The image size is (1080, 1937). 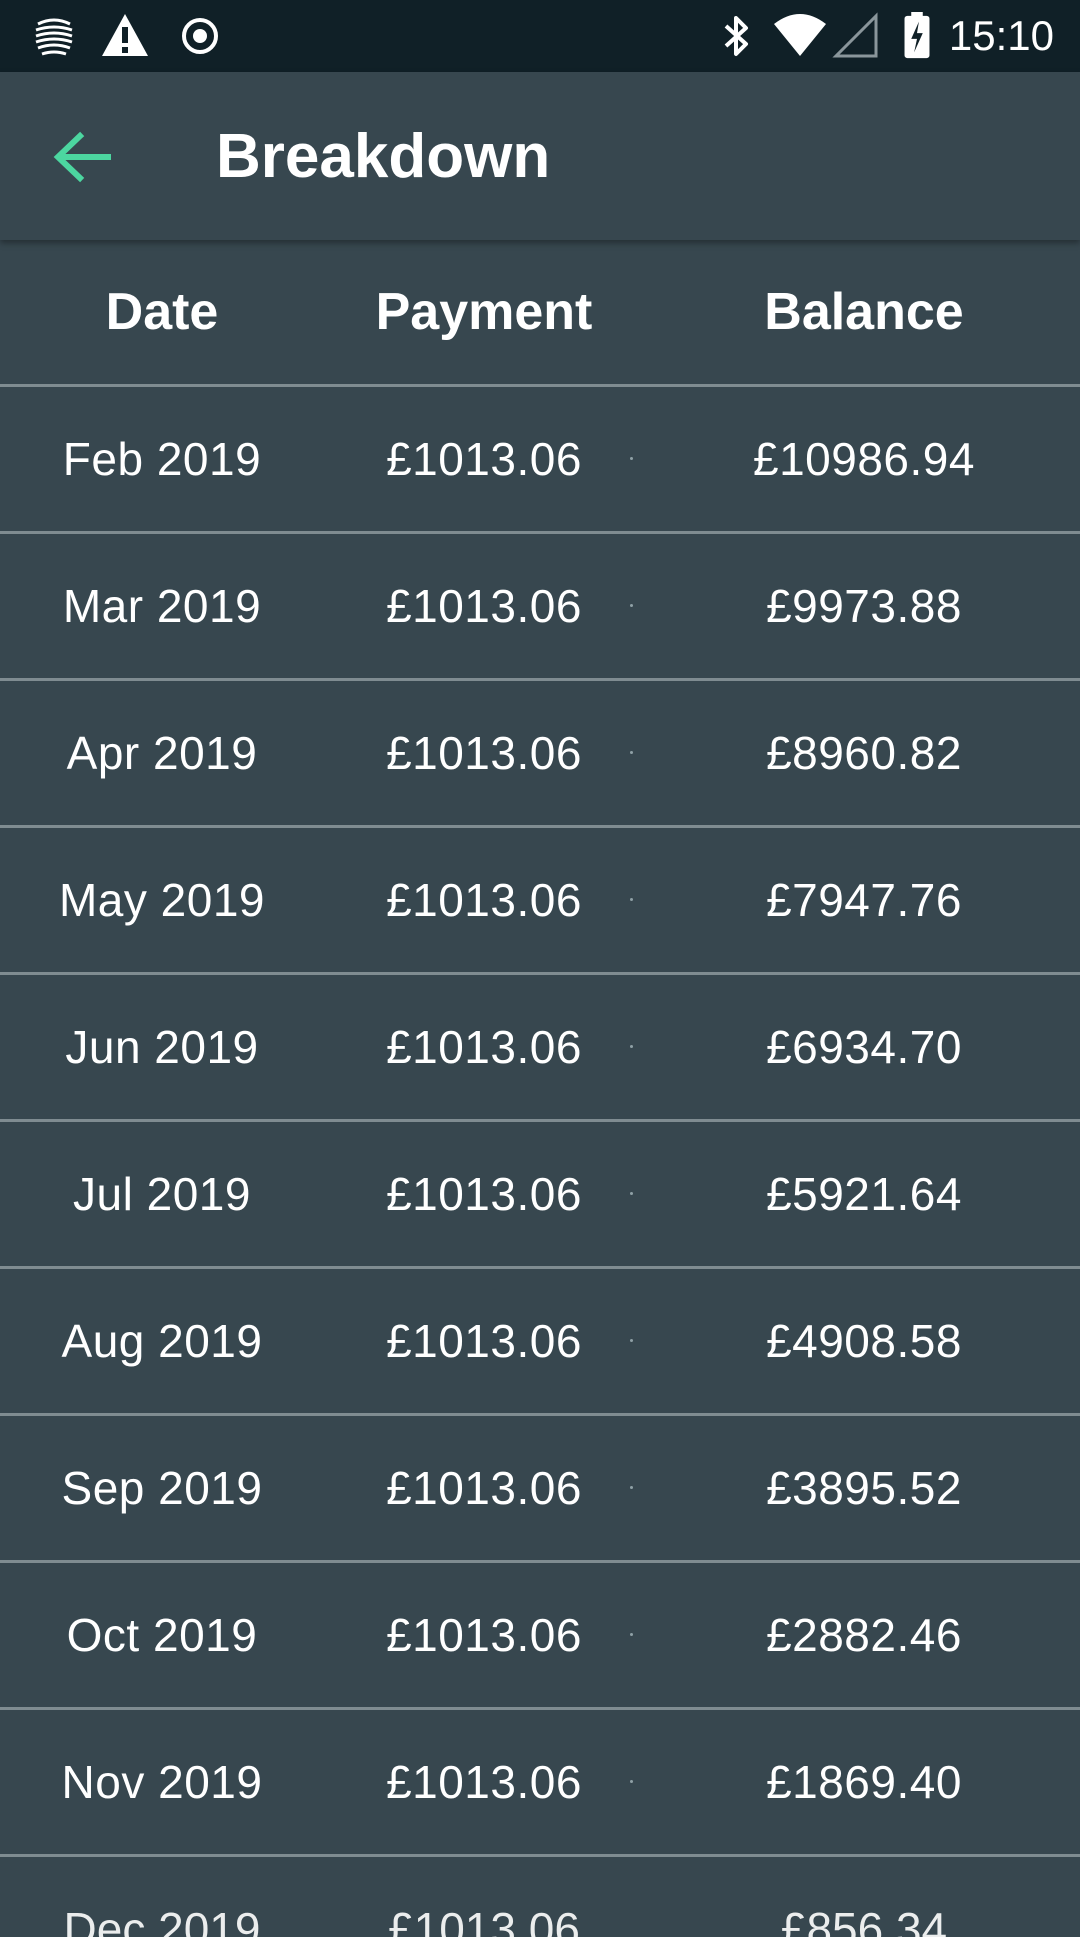 I want to click on row-date: Feb 2019, so click(x=162, y=459).